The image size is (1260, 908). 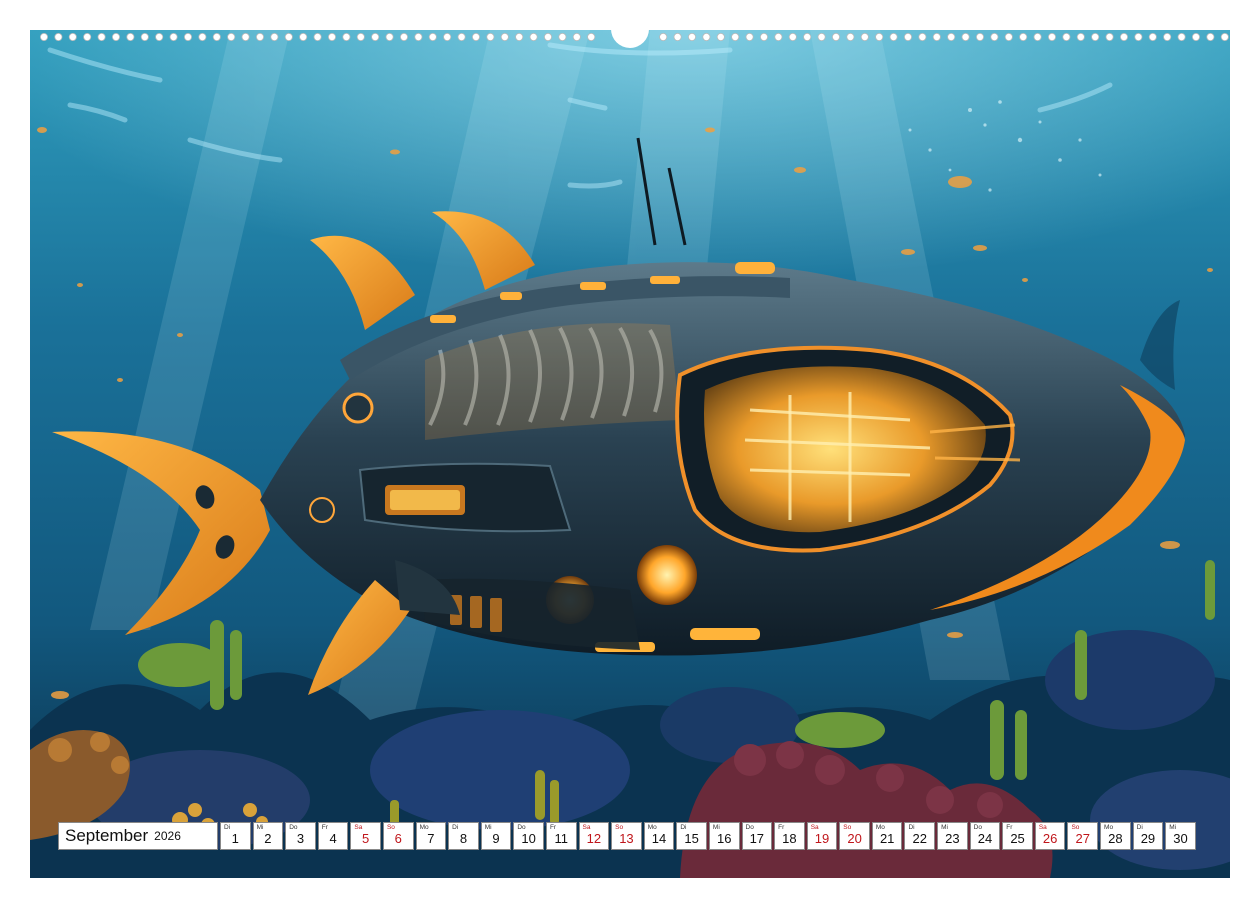 What do you see at coordinates (781, 827) in the screenshot?
I see `weekday-label: Fr` at bounding box center [781, 827].